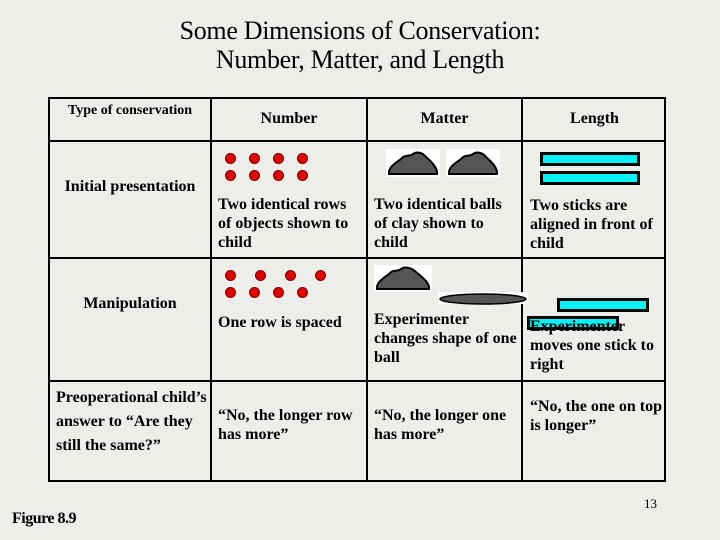  I want to click on cell-matter-manipulation: Experimenter changes shape of one ball, so click(445, 338).